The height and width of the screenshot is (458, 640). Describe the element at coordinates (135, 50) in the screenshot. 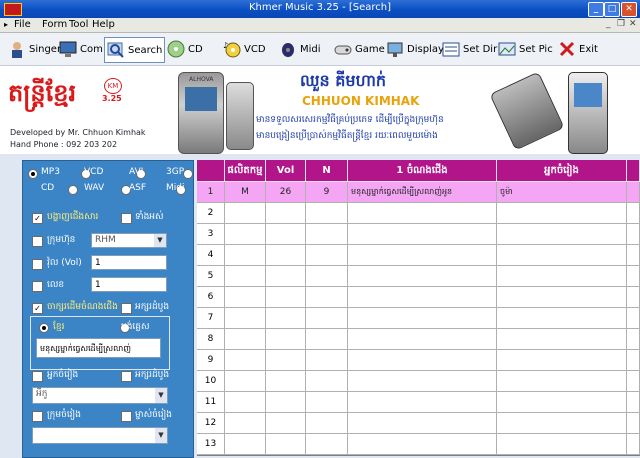

I see `search-button: Search` at that location.